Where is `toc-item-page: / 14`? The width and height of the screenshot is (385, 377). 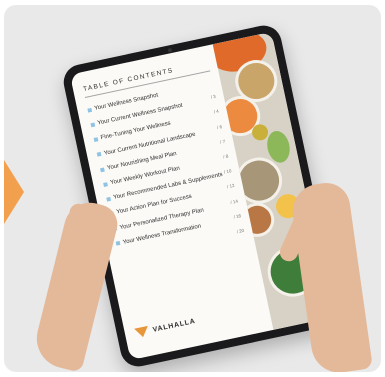 toc-item-page: / 14 is located at coordinates (234, 201).